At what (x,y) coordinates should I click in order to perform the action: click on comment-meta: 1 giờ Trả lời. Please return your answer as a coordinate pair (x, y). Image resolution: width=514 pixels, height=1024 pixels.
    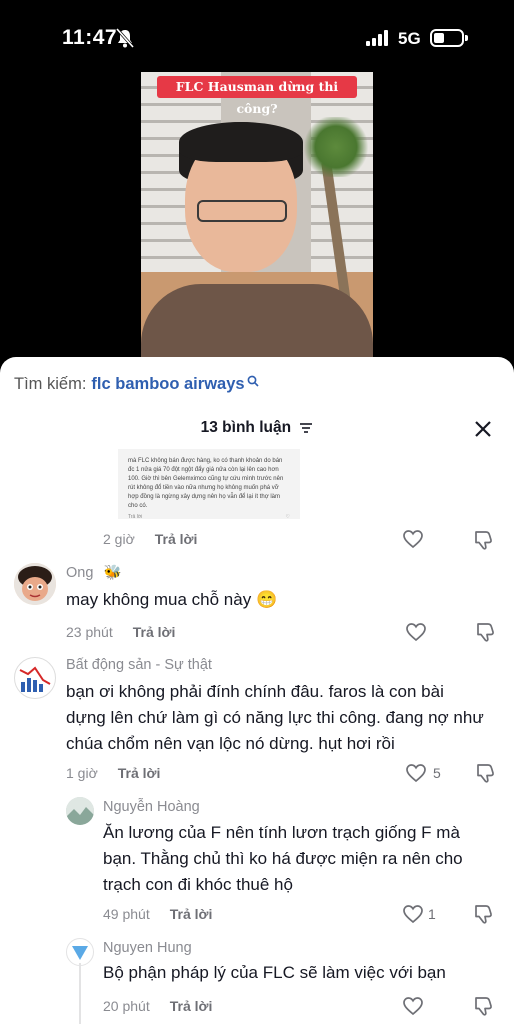
    Looking at the image, I should click on (113, 773).